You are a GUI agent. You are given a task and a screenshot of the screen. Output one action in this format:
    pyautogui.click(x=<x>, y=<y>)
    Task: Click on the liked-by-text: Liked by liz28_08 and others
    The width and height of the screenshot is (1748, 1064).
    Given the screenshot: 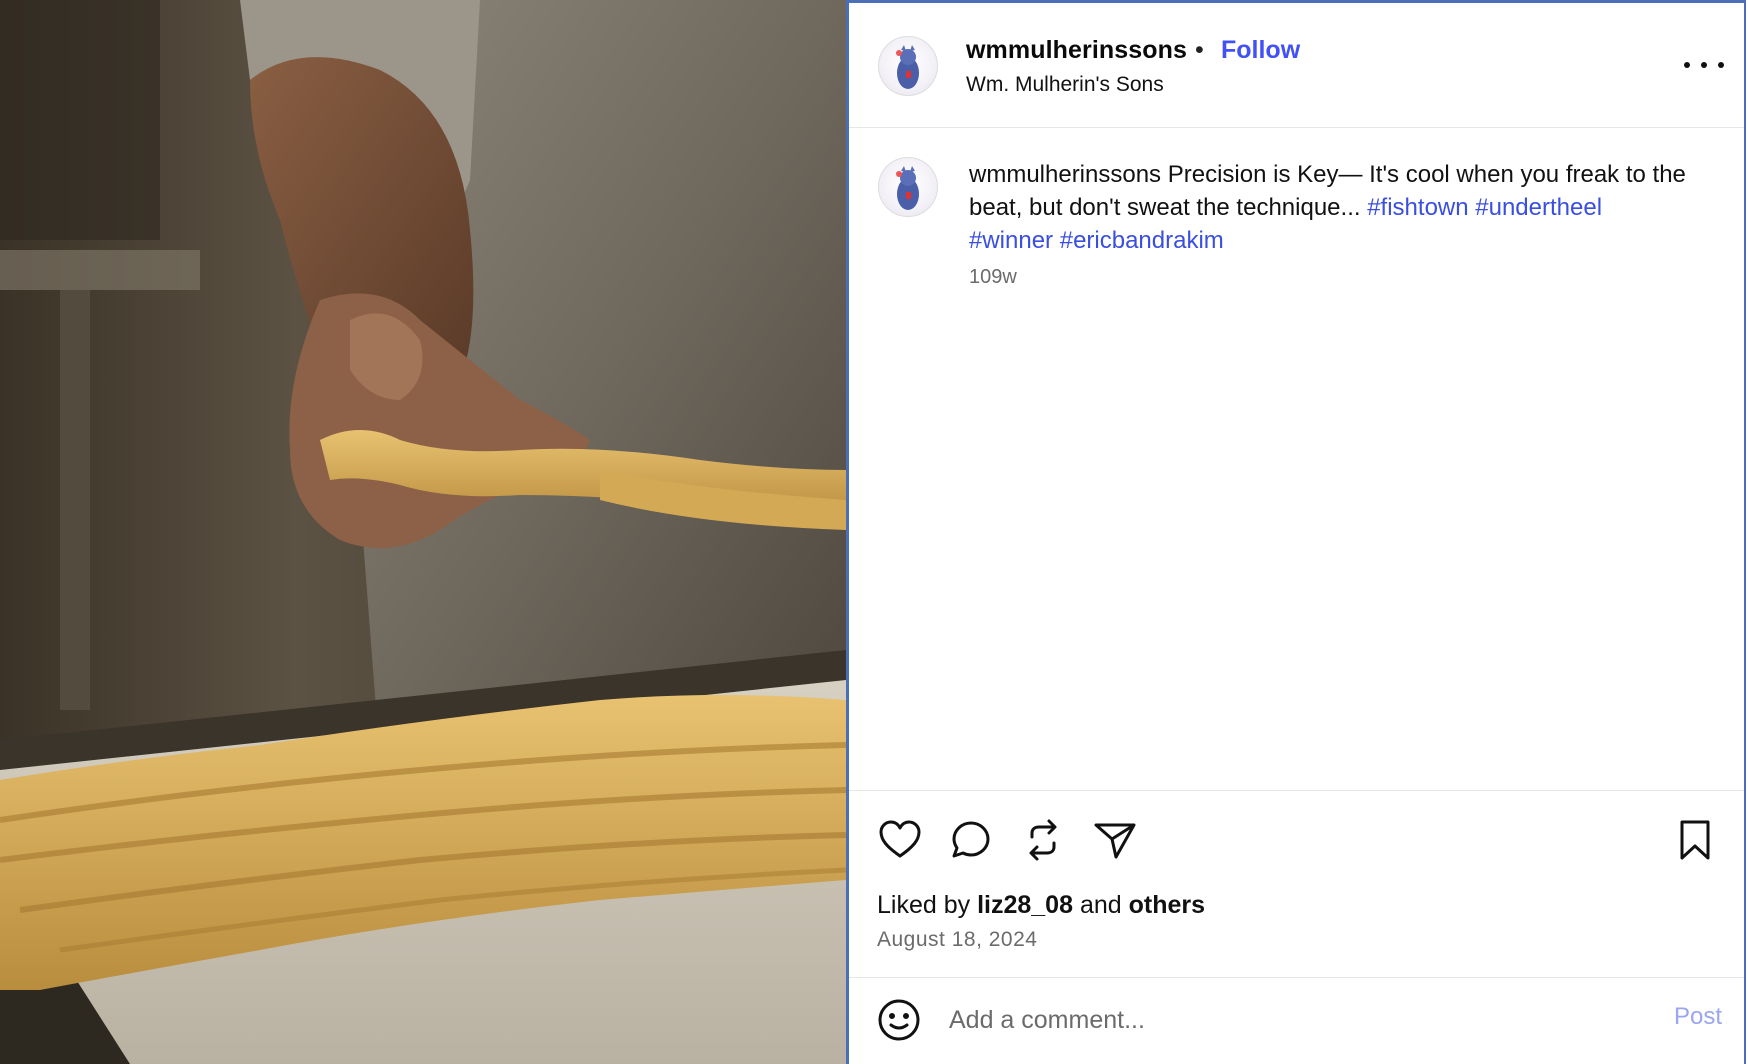 What is the action you would take?
    pyautogui.click(x=1041, y=905)
    